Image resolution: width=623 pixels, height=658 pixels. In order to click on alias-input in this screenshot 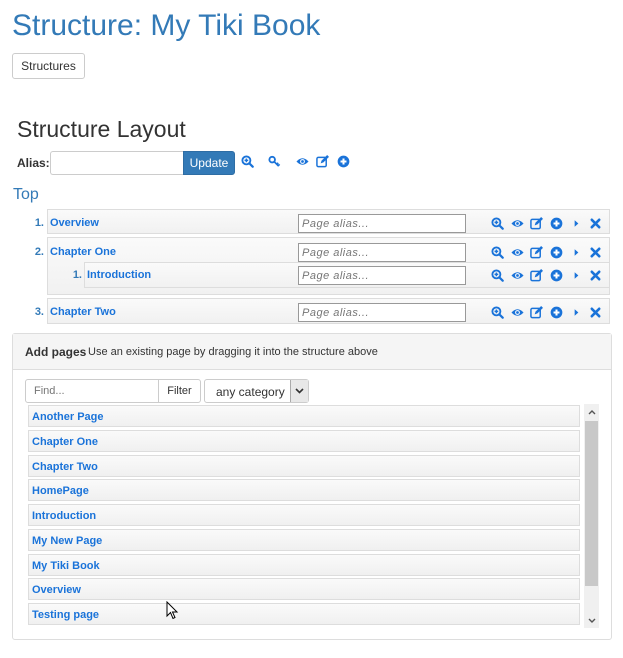, I will do `click(117, 163)`.